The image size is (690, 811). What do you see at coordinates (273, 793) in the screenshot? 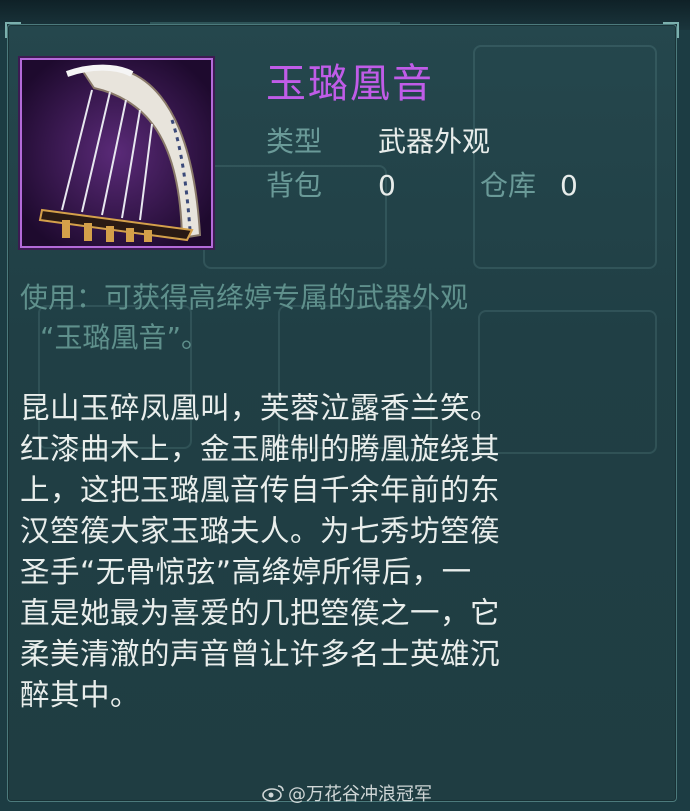
I see `weibo-icon` at bounding box center [273, 793].